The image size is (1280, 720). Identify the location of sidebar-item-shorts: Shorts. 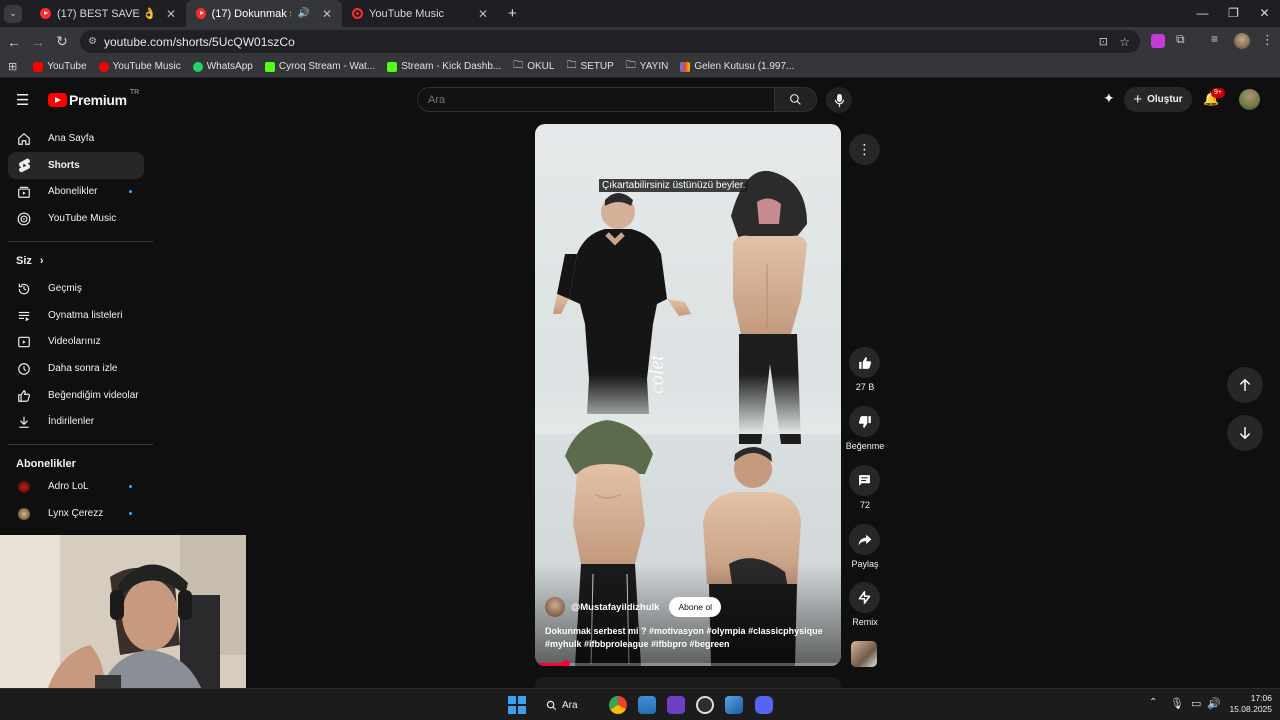
(76, 165).